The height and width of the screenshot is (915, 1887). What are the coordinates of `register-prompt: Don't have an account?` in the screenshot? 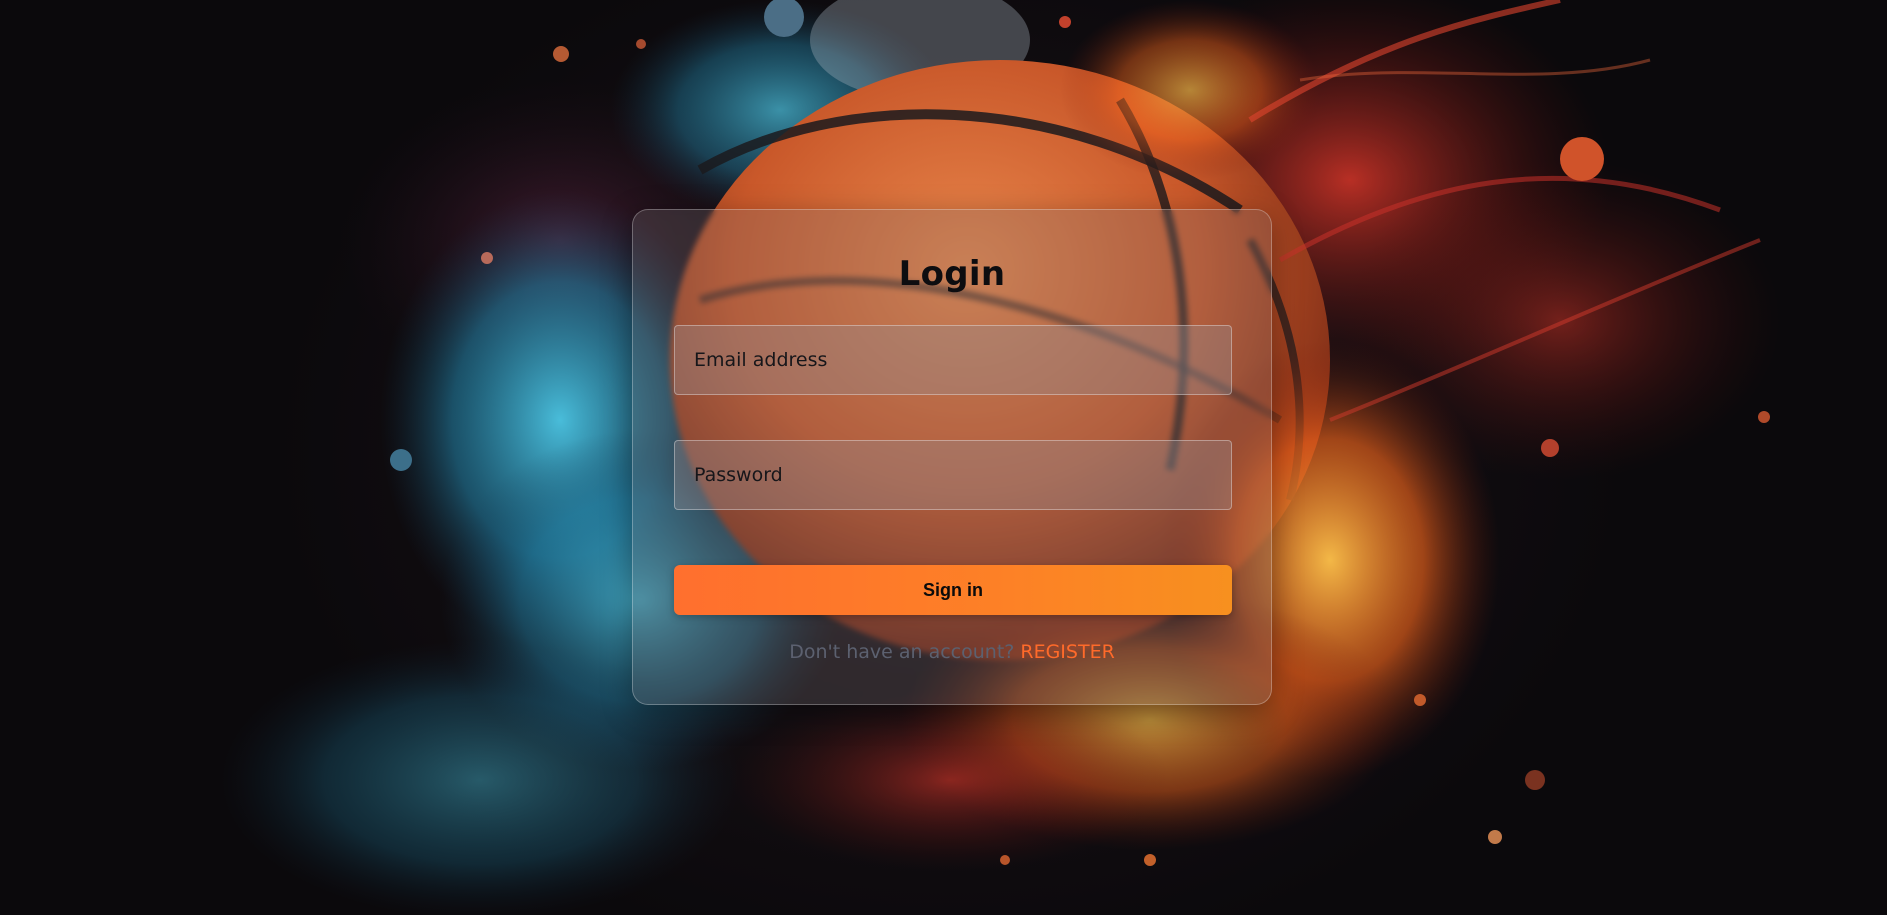 It's located at (902, 652).